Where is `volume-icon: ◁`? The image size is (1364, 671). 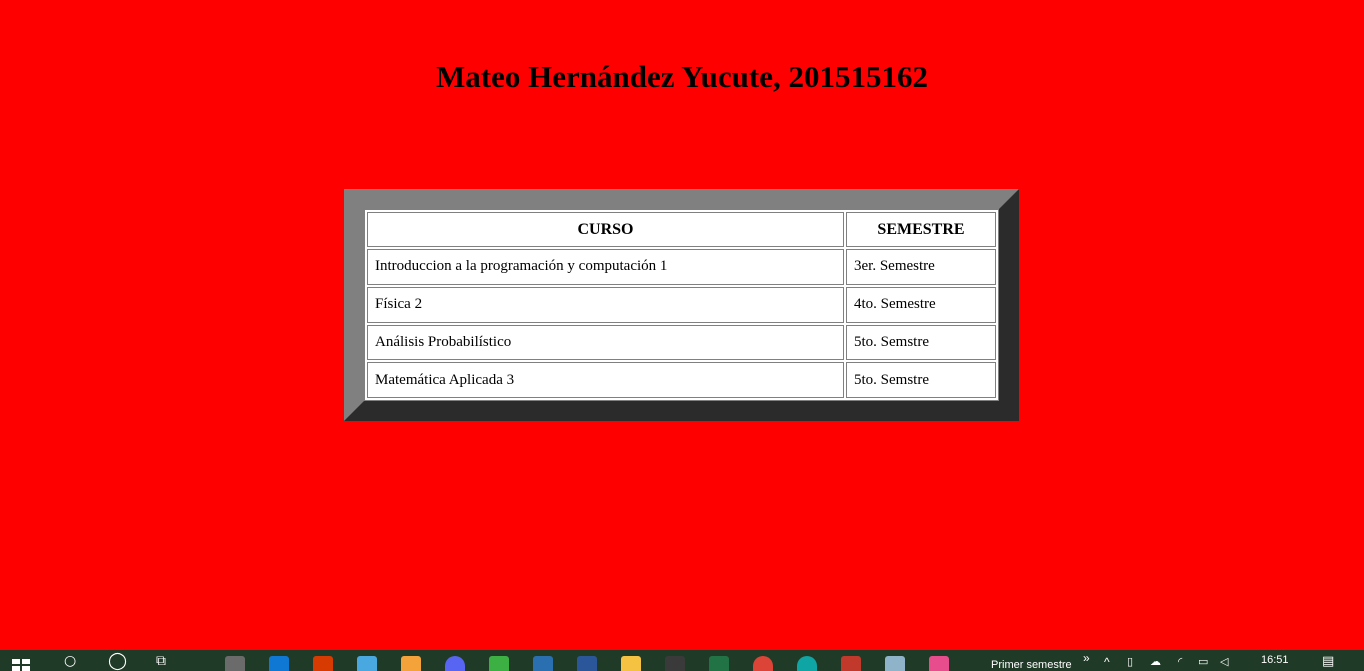
volume-icon: ◁ is located at coordinates (1224, 661).